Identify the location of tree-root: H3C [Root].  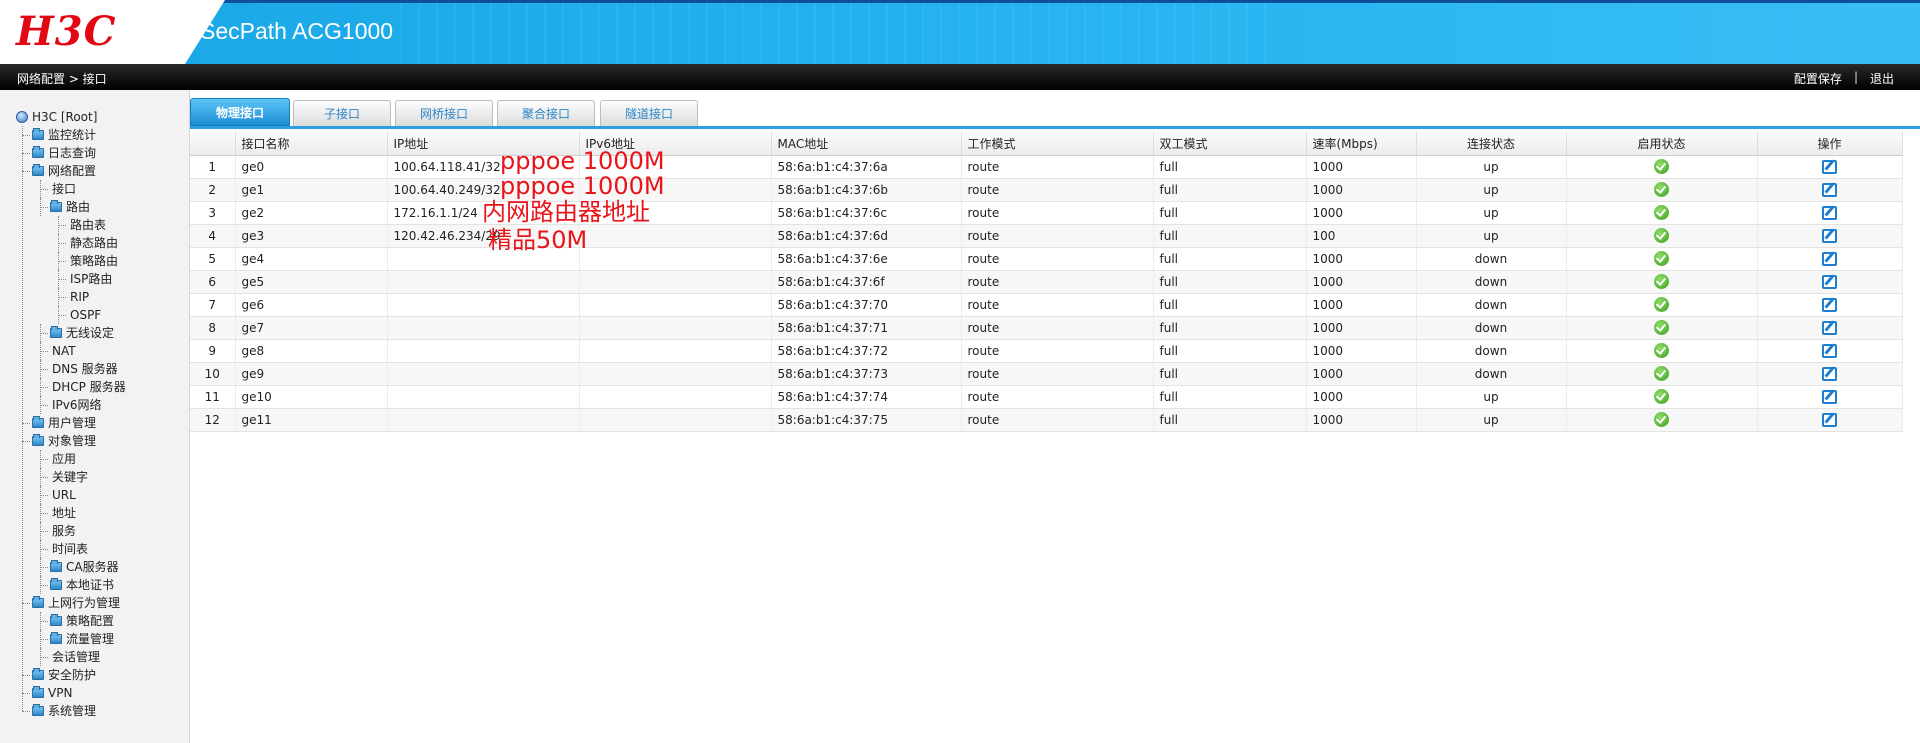
(95, 117).